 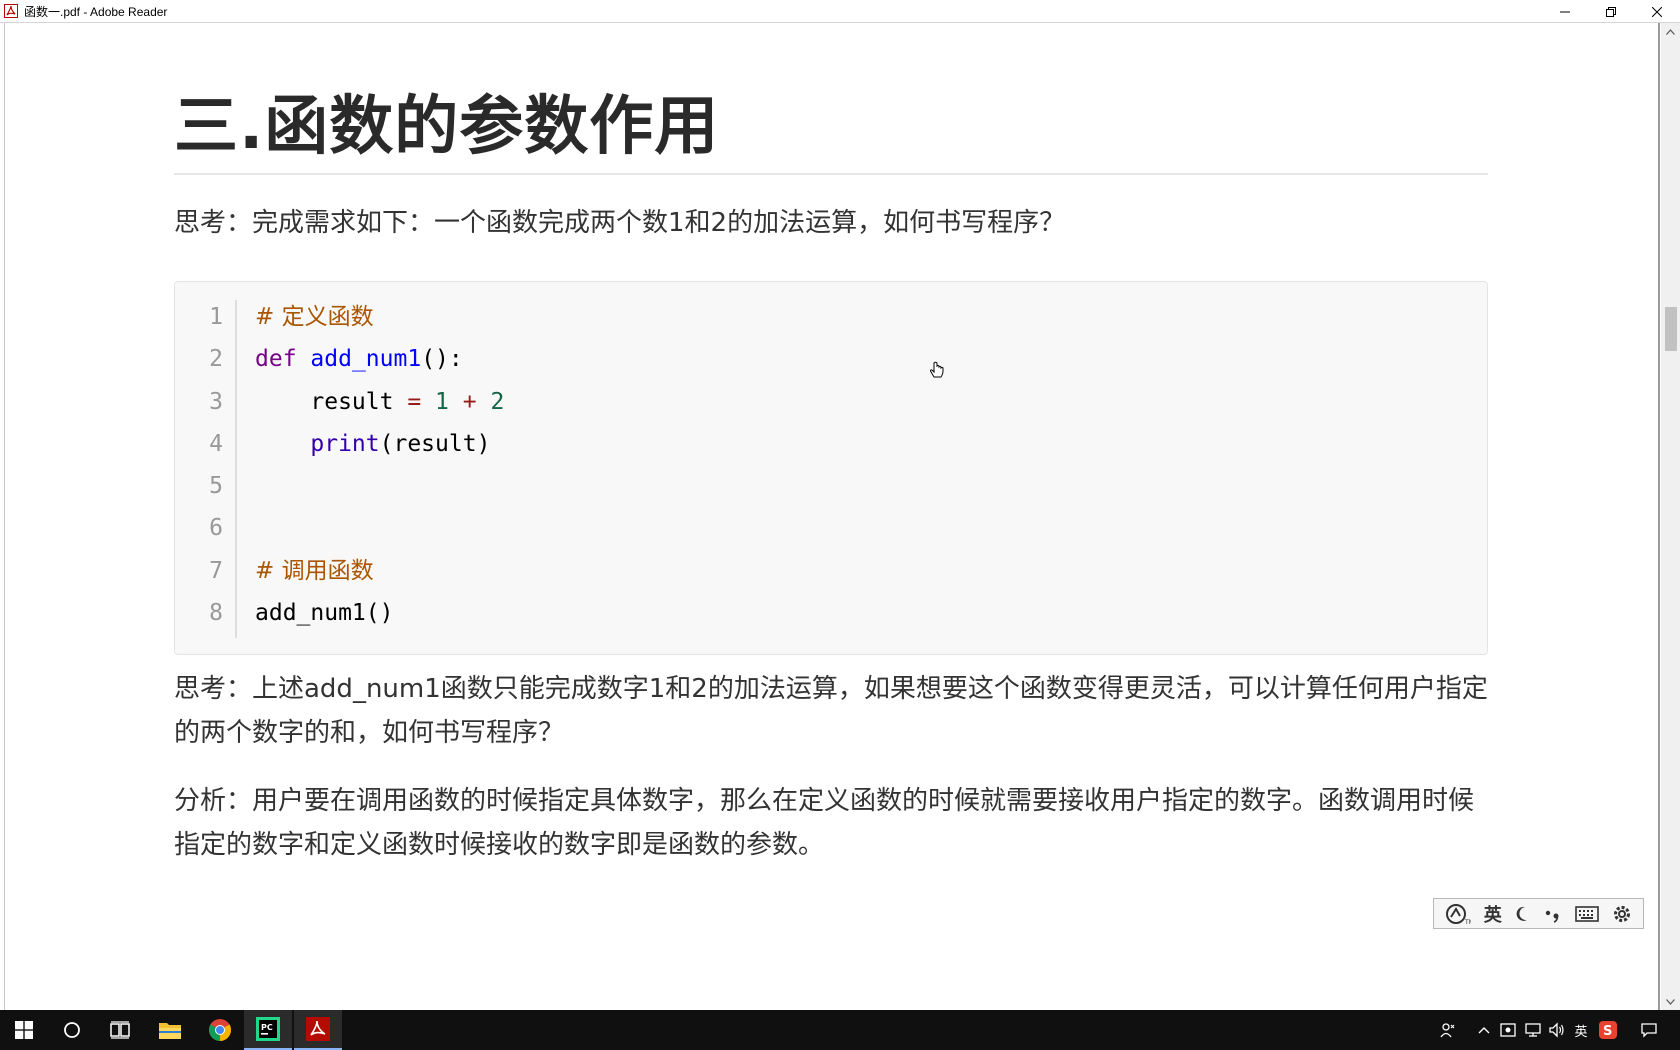 I want to click on page-heading: 三.函数的参数作用, so click(x=447, y=127).